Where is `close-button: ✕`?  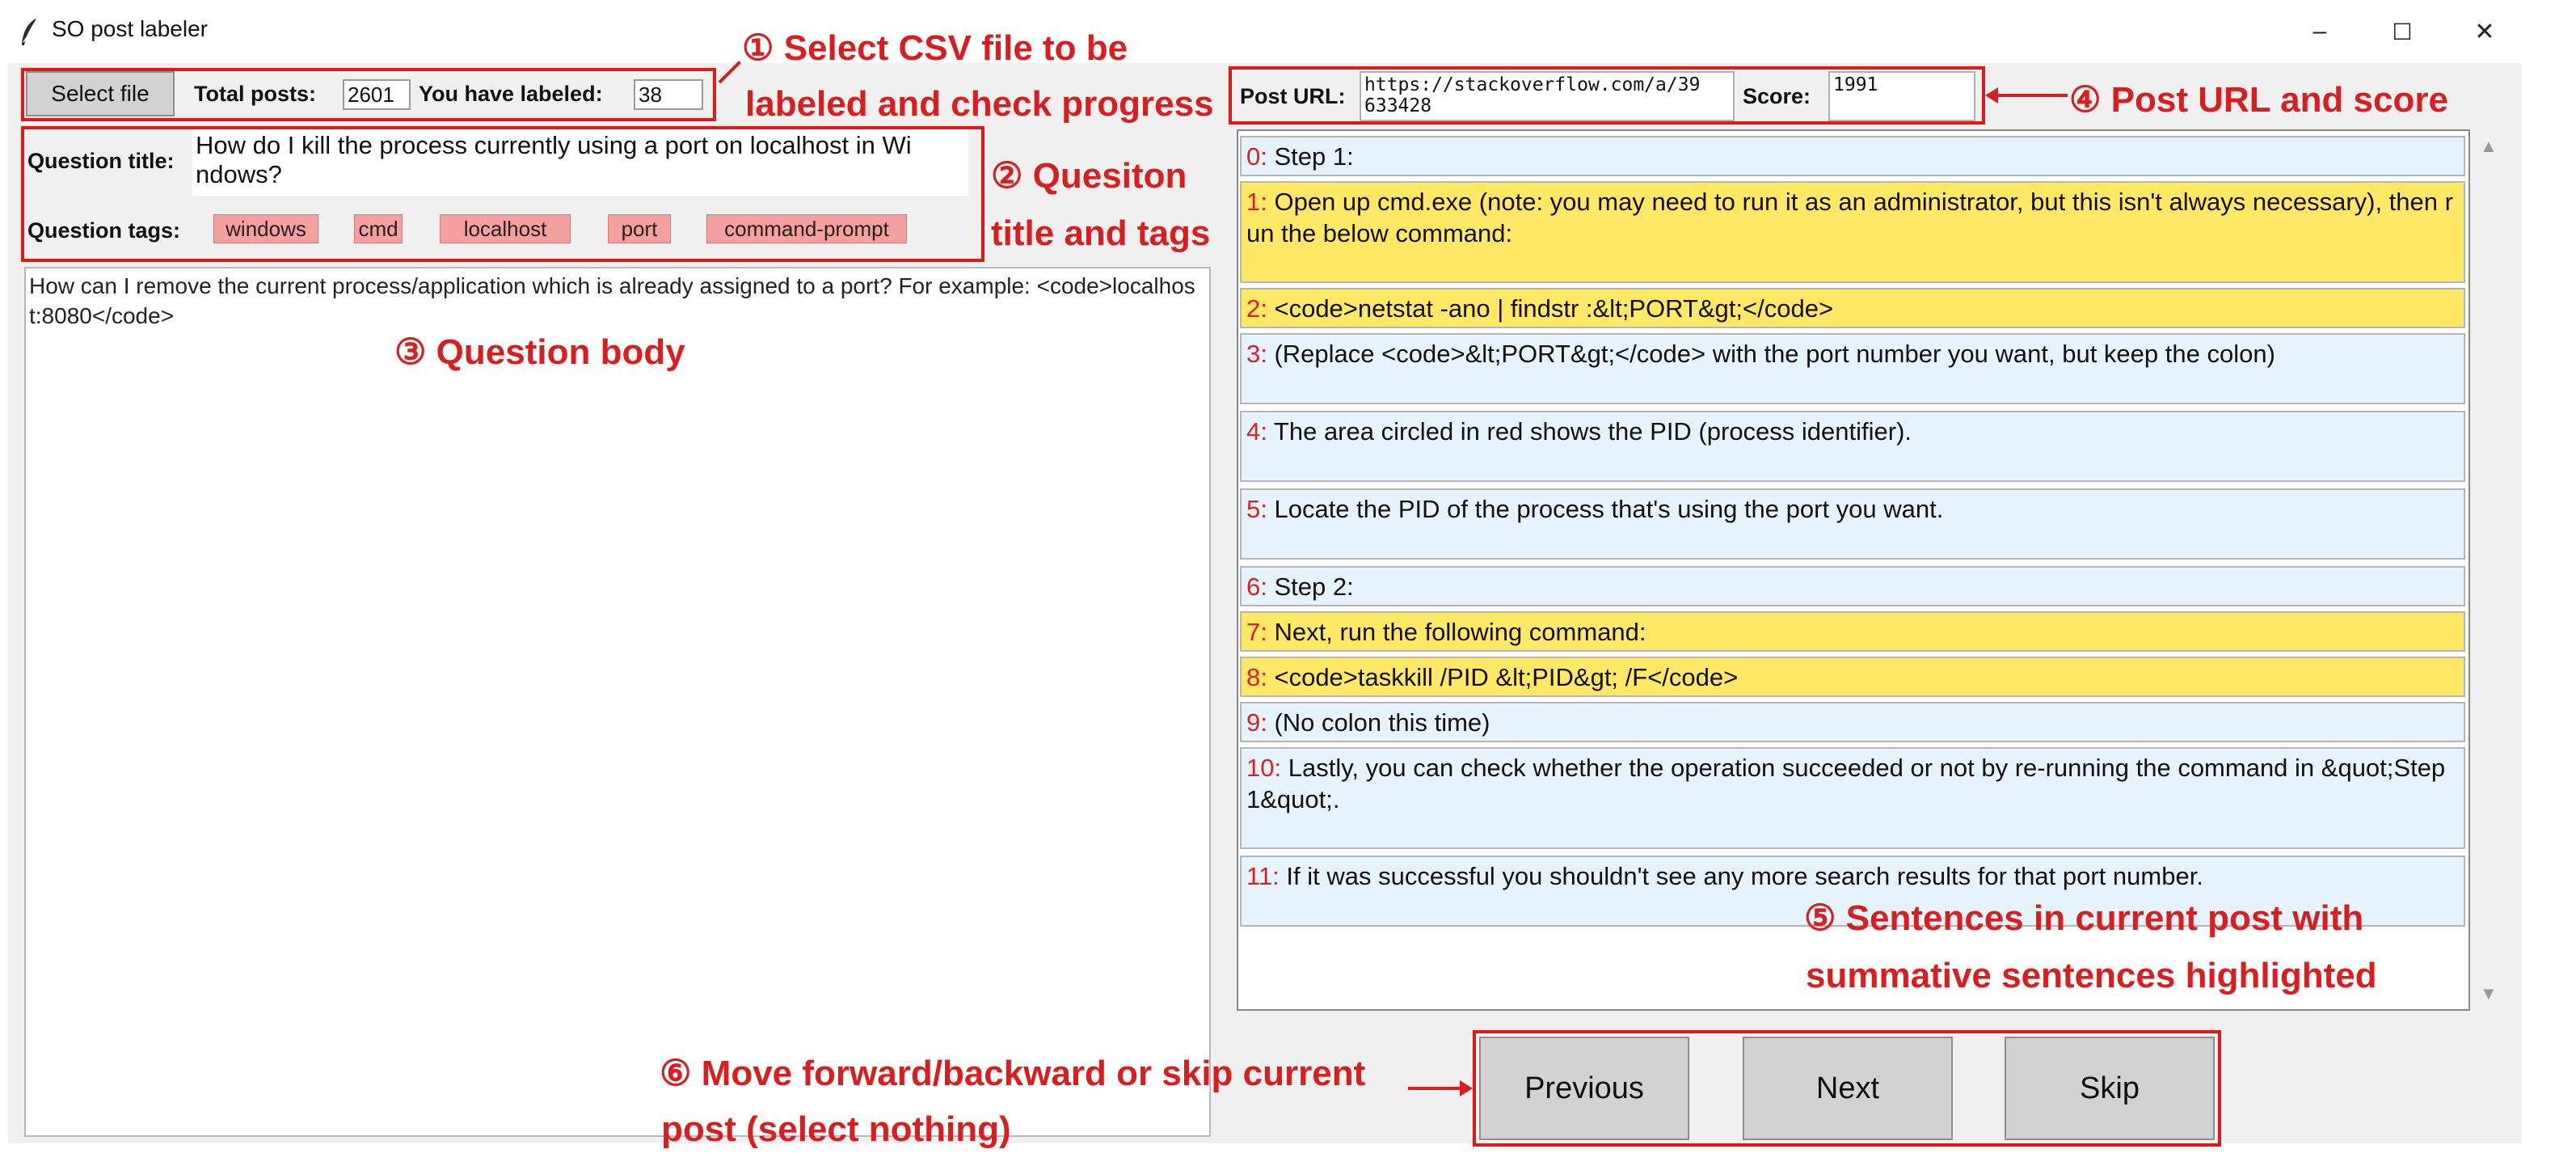 close-button: ✕ is located at coordinates (2485, 31).